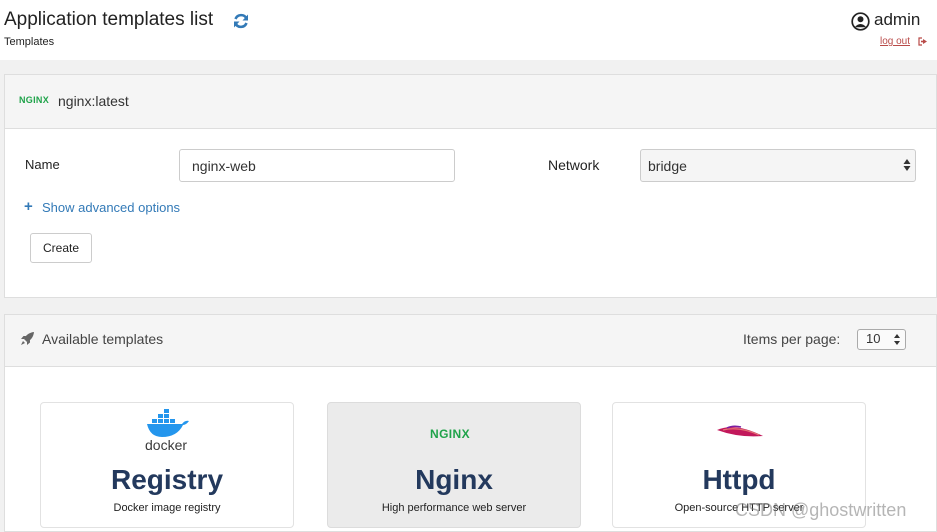 This screenshot has width=937, height=532. Describe the element at coordinates (470, 102) in the screenshot. I see `template-form-header` at that location.